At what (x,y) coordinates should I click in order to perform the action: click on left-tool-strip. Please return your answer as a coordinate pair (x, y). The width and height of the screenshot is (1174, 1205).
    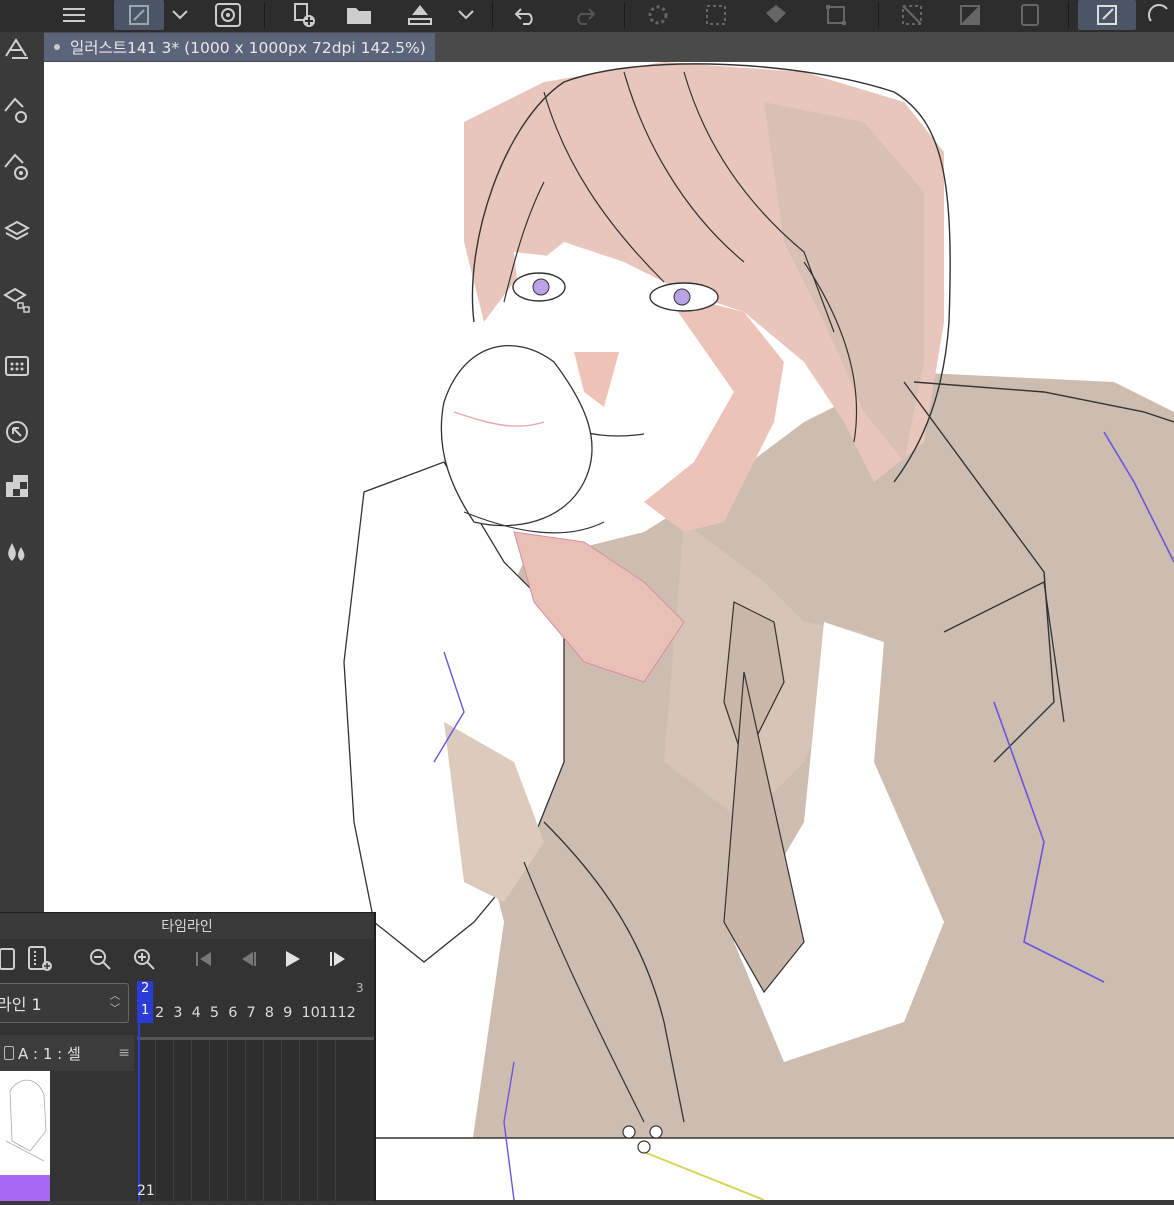
    Looking at the image, I should click on (22, 472).